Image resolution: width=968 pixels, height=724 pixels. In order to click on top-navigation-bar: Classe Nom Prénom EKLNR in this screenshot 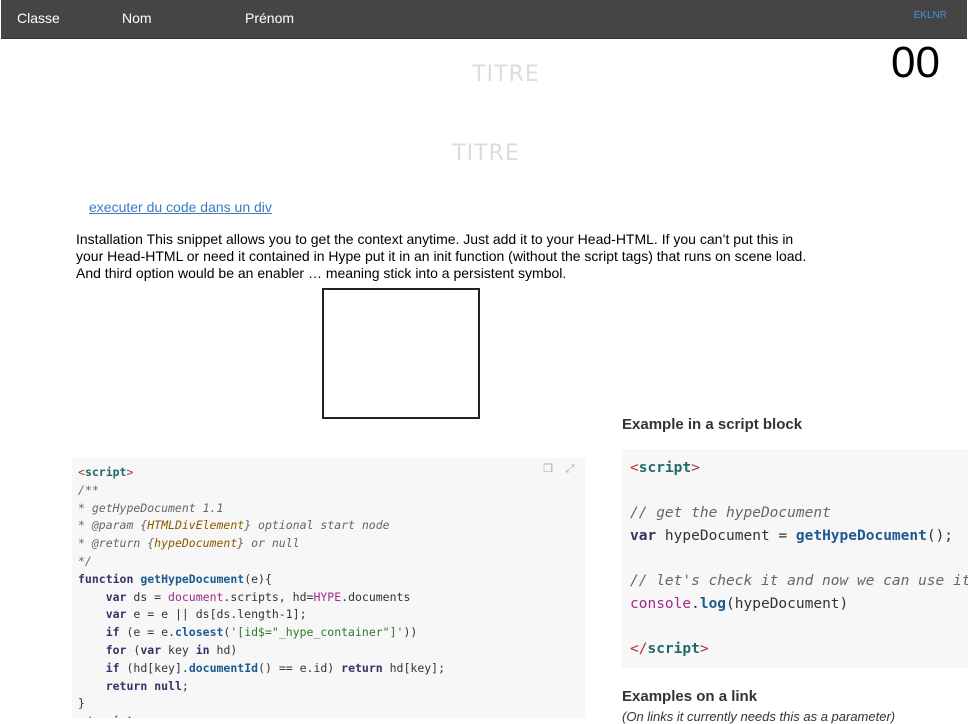, I will do `click(484, 19)`.